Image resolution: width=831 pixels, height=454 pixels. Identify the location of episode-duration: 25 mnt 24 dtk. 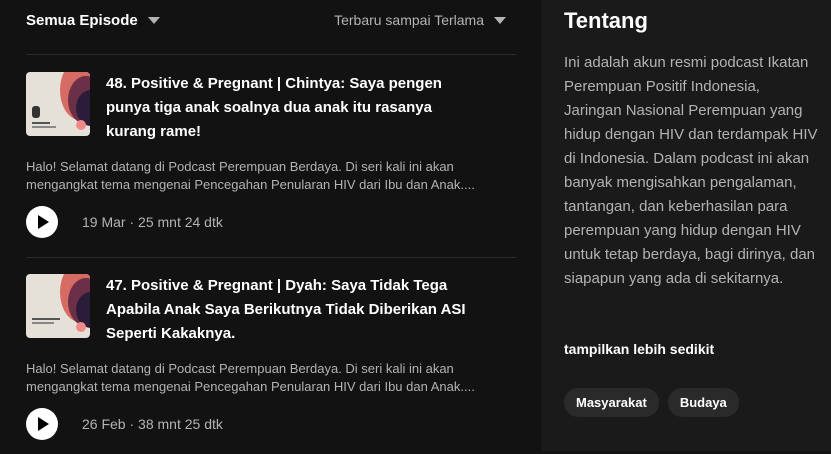
(180, 222).